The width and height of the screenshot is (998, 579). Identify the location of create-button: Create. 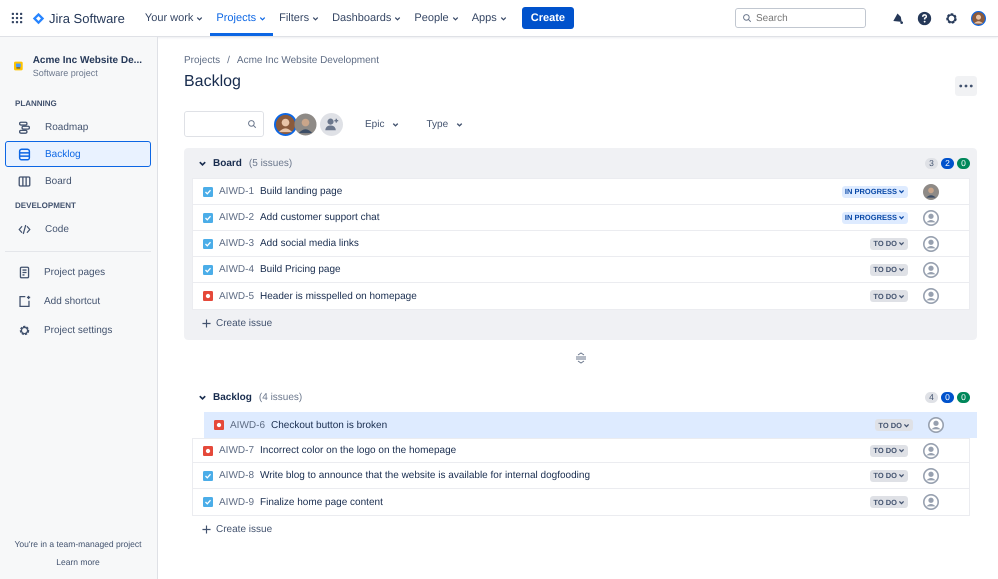
(548, 18).